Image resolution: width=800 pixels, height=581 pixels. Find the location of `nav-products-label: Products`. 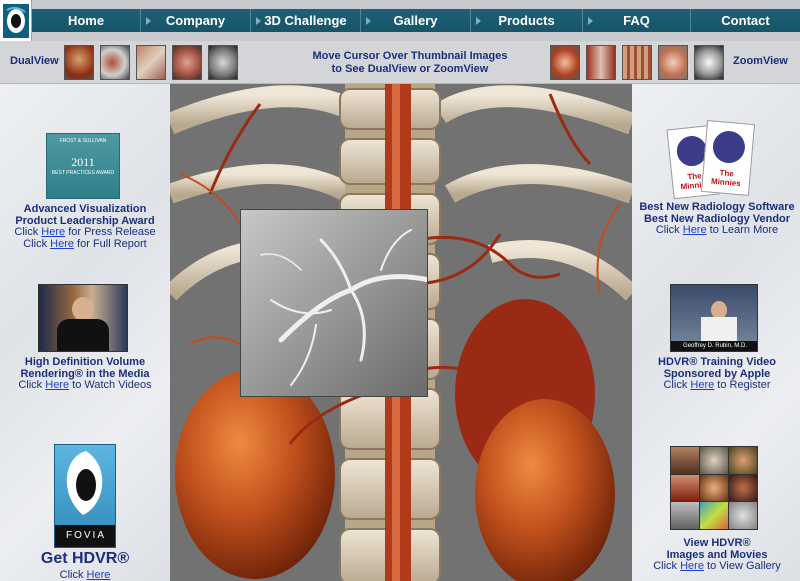

nav-products-label: Products is located at coordinates (526, 20).